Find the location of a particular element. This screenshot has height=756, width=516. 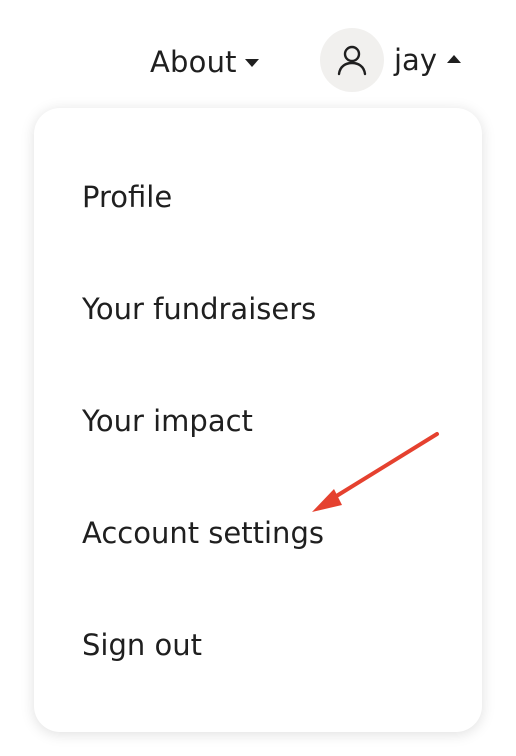

caret-up-icon is located at coordinates (454, 59).